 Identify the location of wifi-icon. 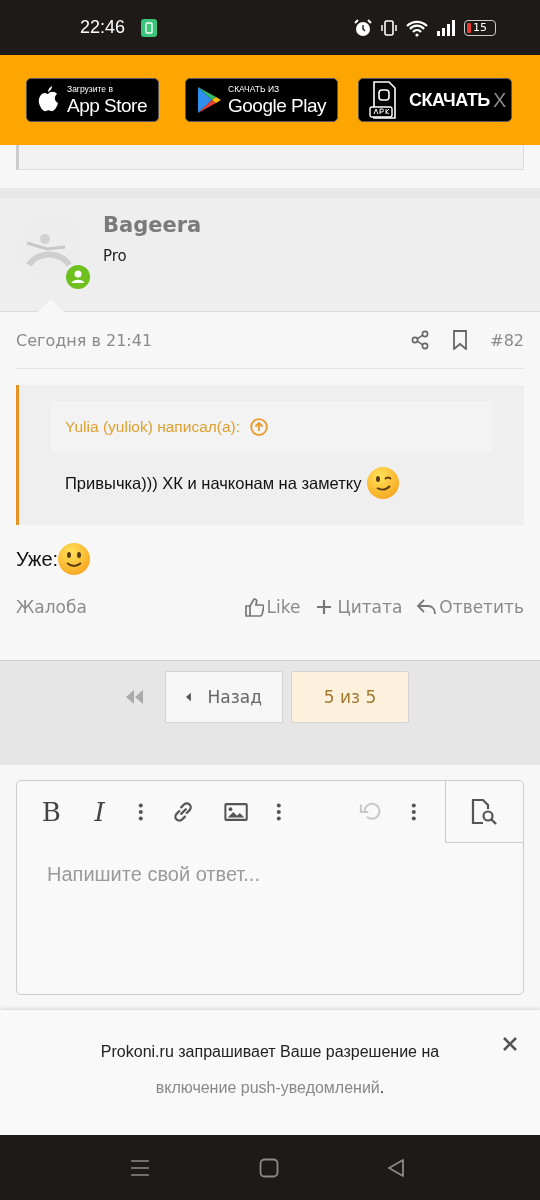
(417, 27).